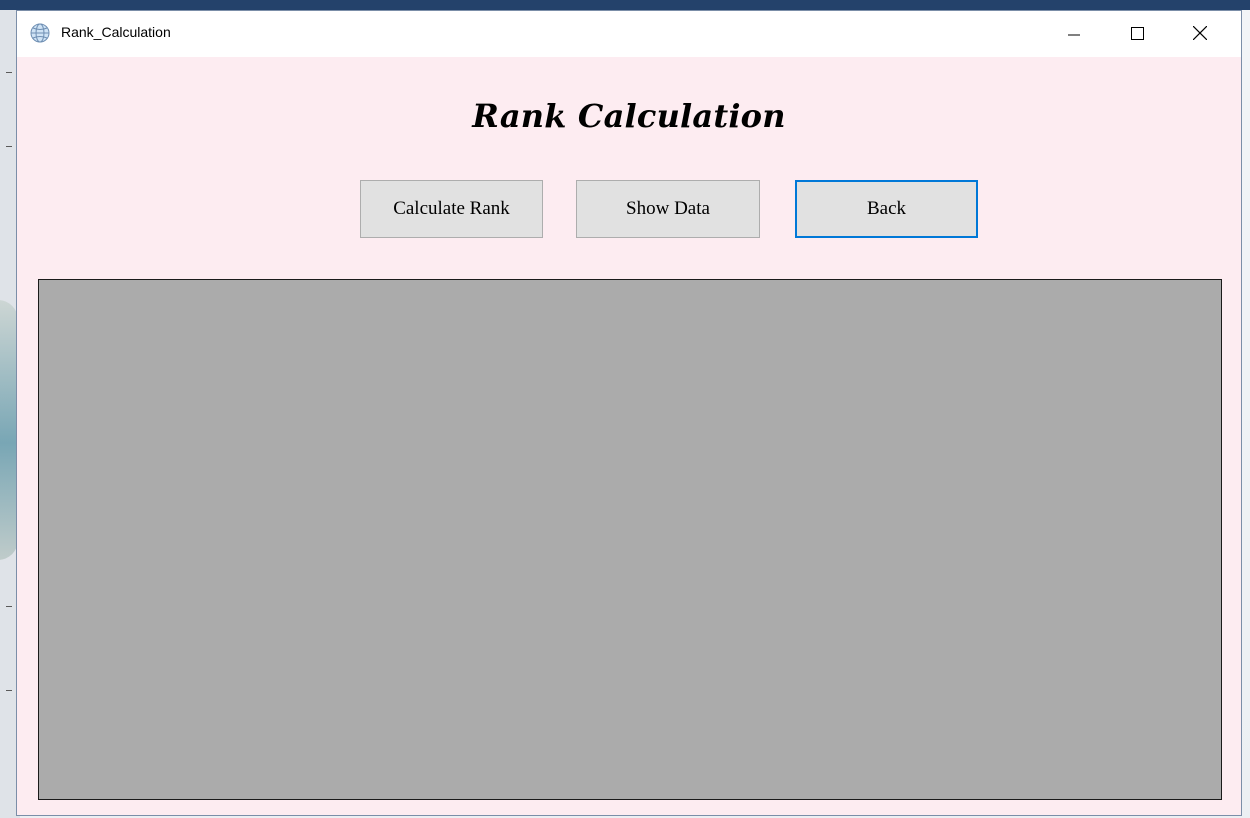 The image size is (1250, 818). Describe the element at coordinates (625, 5) in the screenshot. I see `background-app-bar` at that location.